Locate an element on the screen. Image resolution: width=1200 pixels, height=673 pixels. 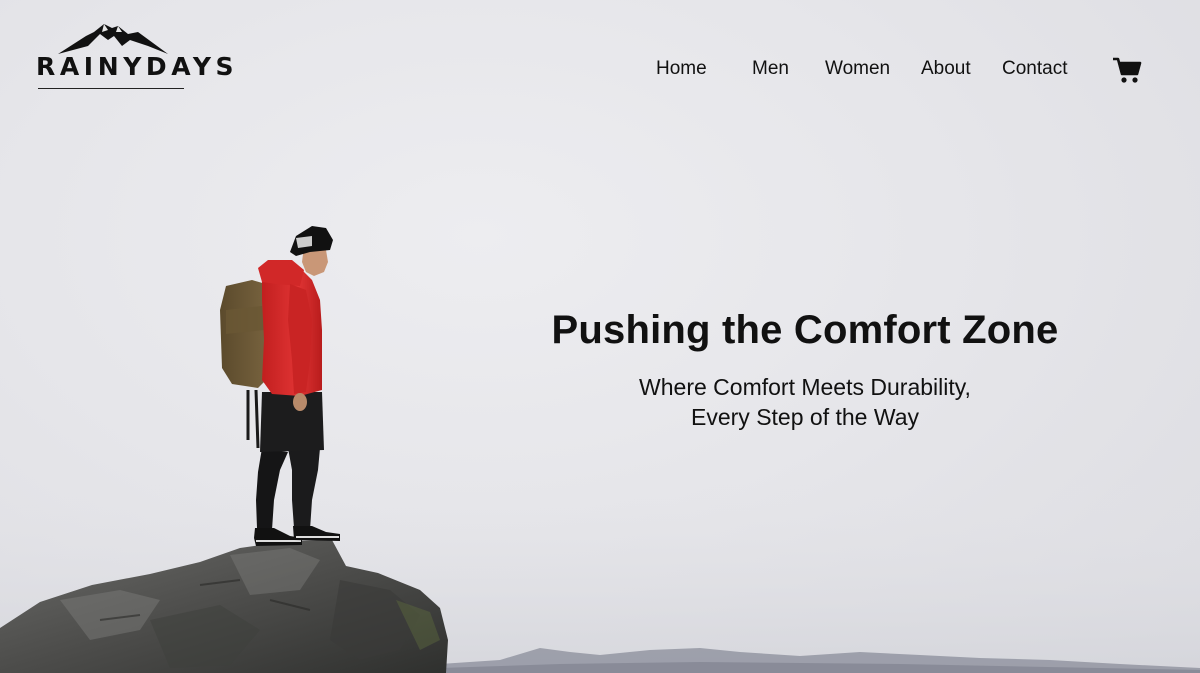
hero-subtitle-line-2: Every Step of the Way is located at coordinates (805, 417).